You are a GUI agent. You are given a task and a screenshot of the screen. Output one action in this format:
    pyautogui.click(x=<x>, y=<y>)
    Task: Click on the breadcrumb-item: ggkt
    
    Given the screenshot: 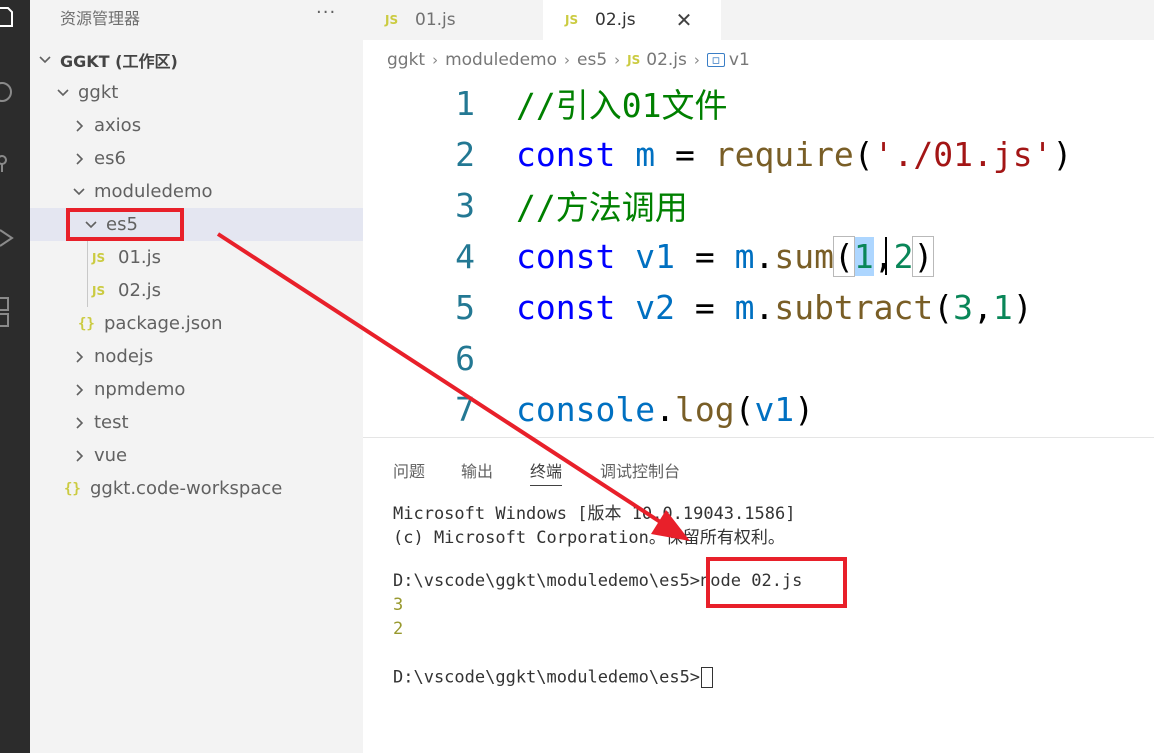 What is the action you would take?
    pyautogui.click(x=406, y=60)
    